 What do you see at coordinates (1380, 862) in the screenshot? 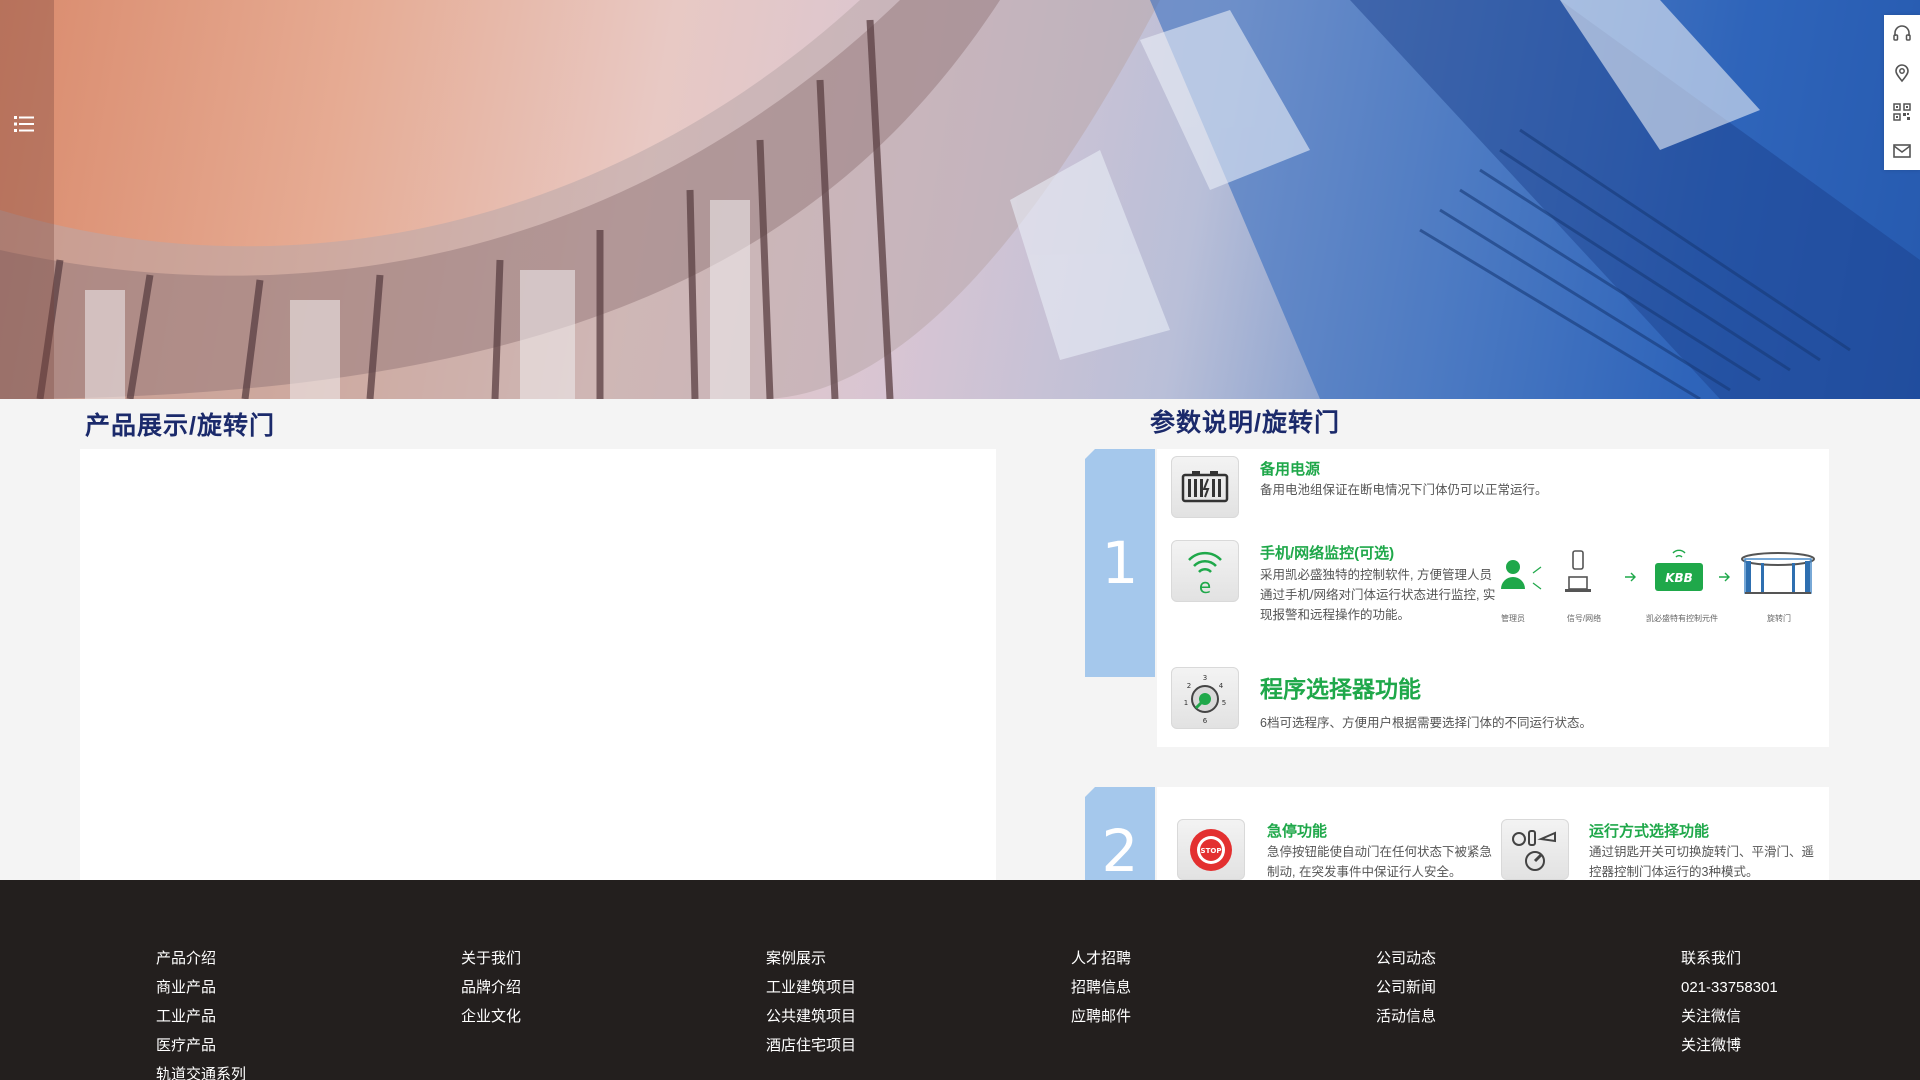
I see `feature-desc: 急停按钮能使自动门在任何状态下被紧急制动, 在突发事件中保证行人安全。` at bounding box center [1380, 862].